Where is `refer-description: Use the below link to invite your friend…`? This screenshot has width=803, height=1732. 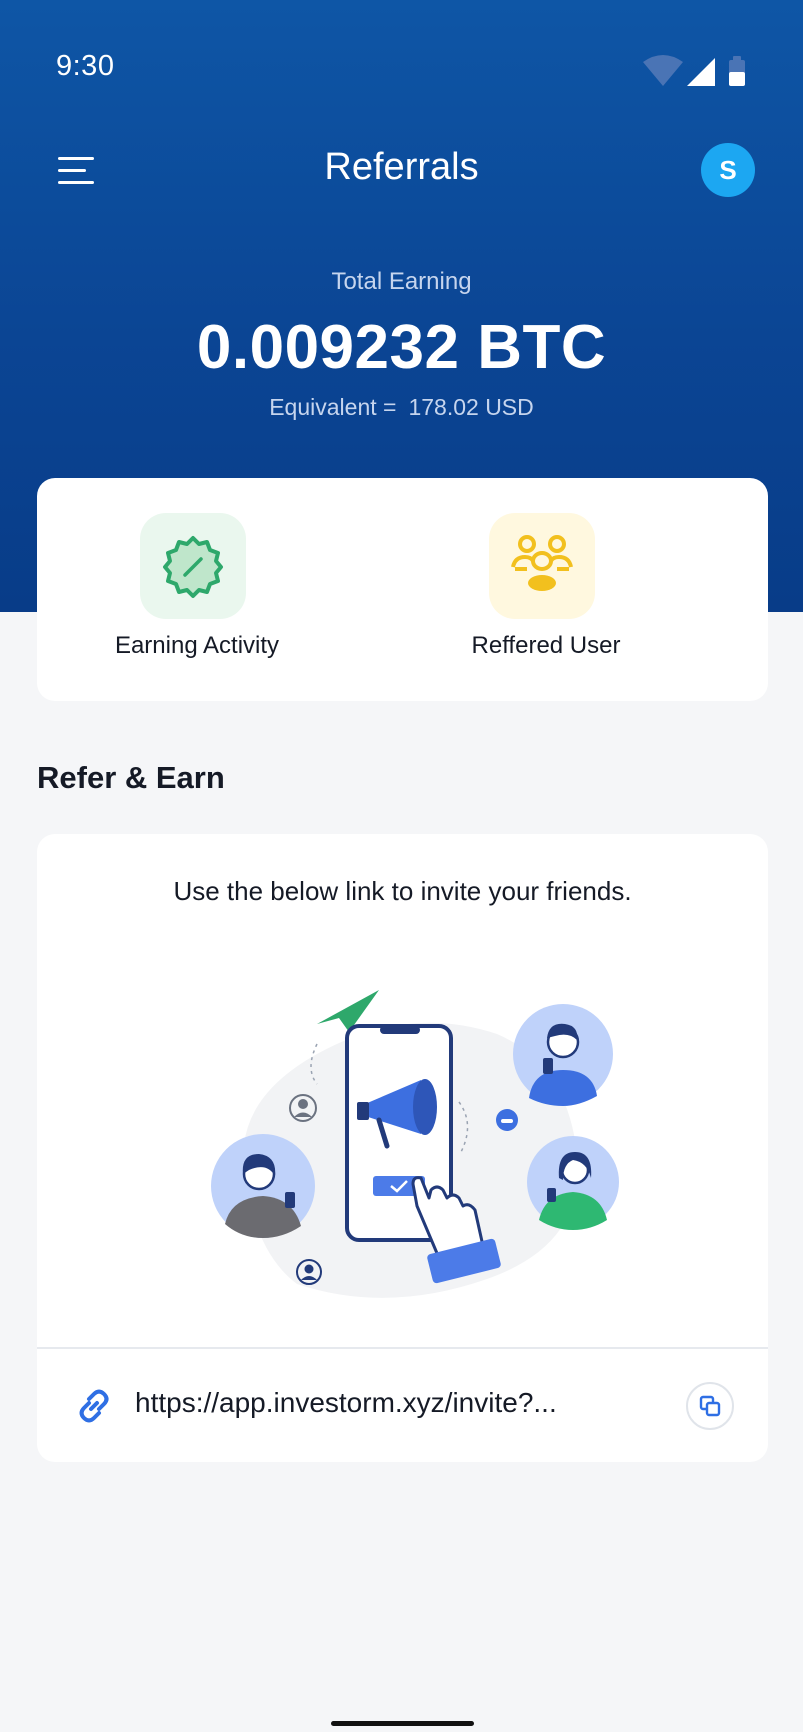 refer-description: Use the below link to invite your friend… is located at coordinates (402, 891).